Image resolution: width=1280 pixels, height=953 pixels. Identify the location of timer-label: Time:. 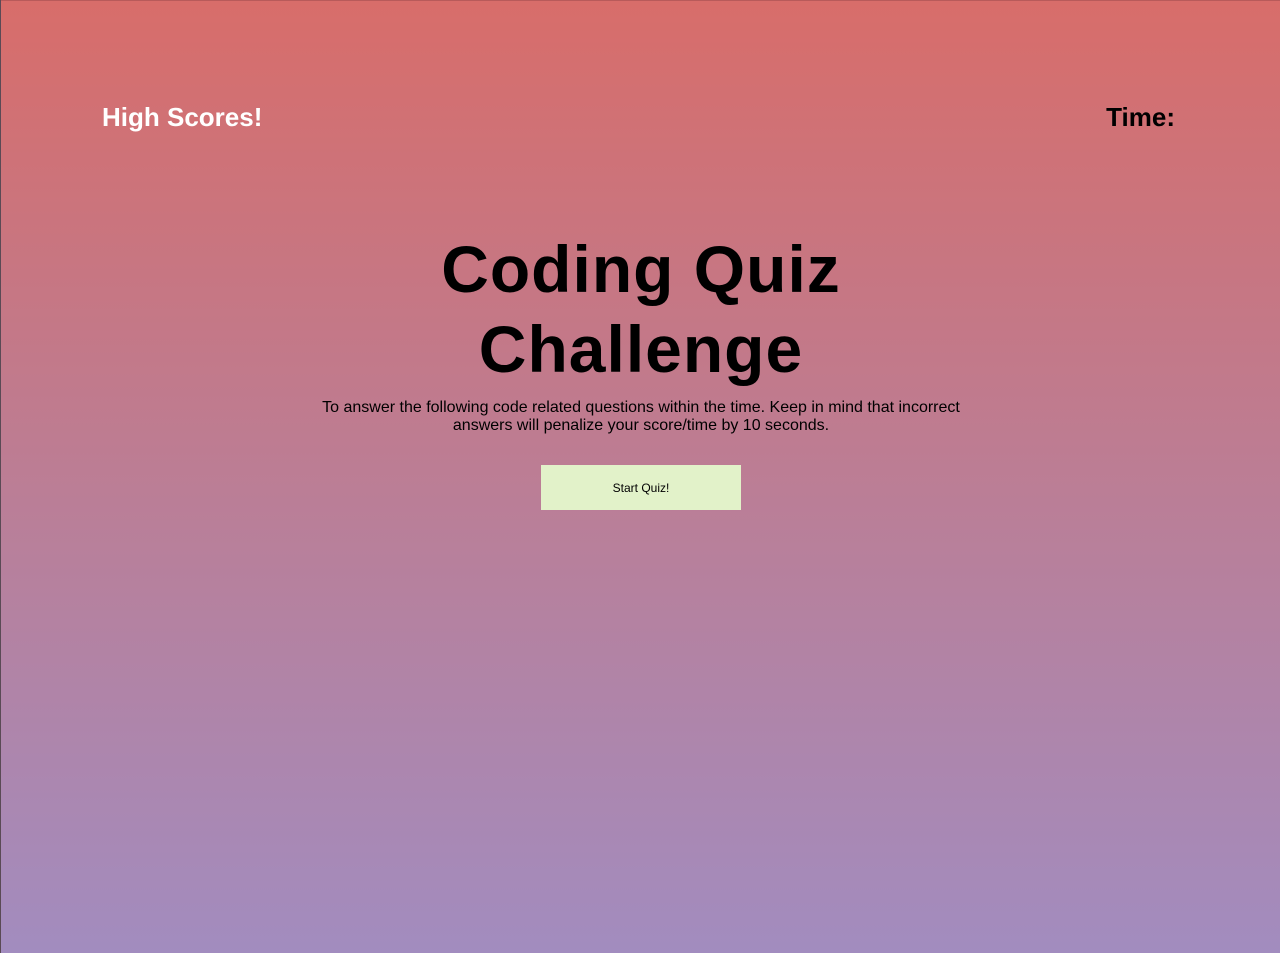
(1140, 117).